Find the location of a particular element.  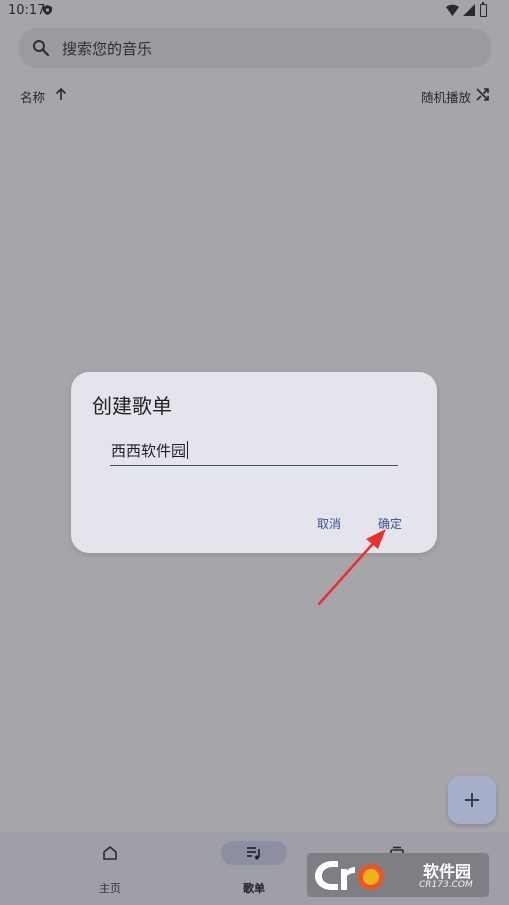

search-icon is located at coordinates (41, 48).